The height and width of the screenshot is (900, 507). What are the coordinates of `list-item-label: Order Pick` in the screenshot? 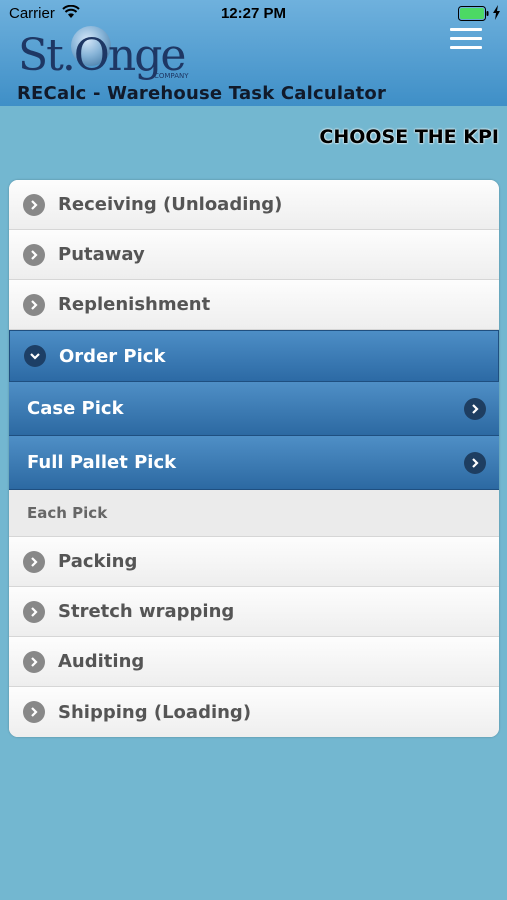 It's located at (112, 356).